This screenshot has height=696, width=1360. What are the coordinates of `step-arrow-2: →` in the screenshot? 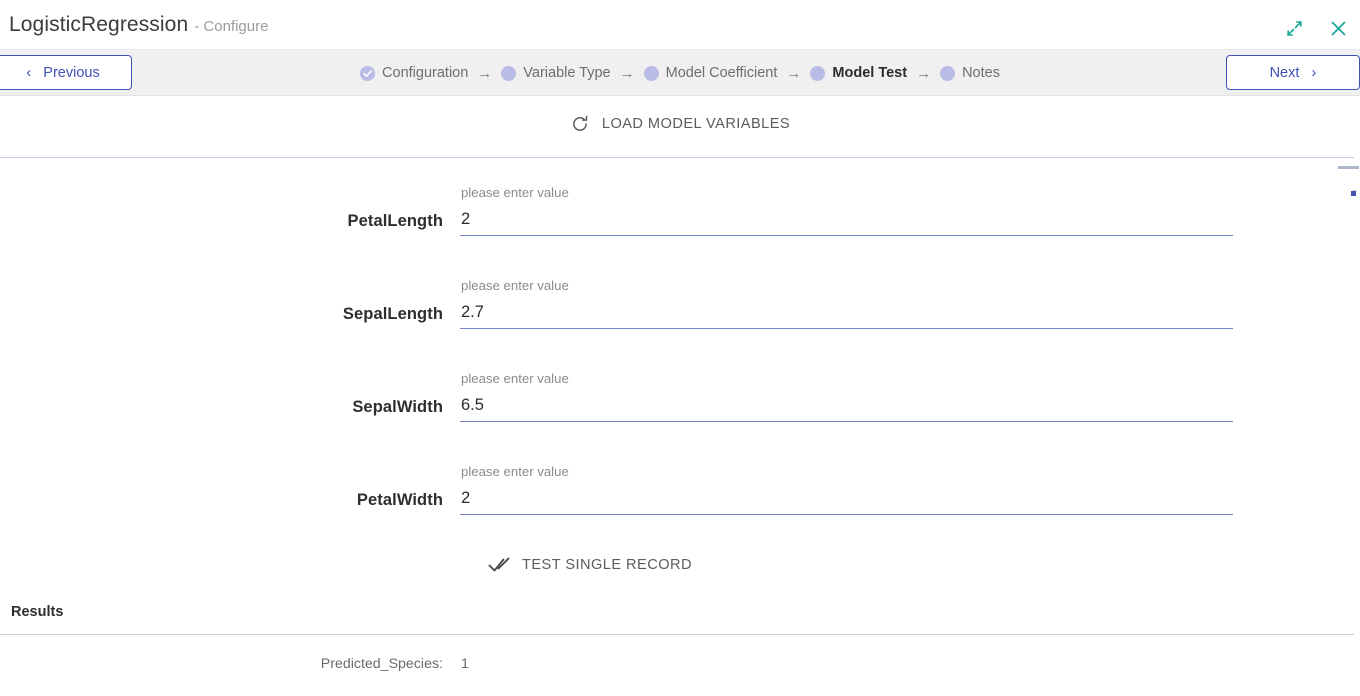 It's located at (627, 73).